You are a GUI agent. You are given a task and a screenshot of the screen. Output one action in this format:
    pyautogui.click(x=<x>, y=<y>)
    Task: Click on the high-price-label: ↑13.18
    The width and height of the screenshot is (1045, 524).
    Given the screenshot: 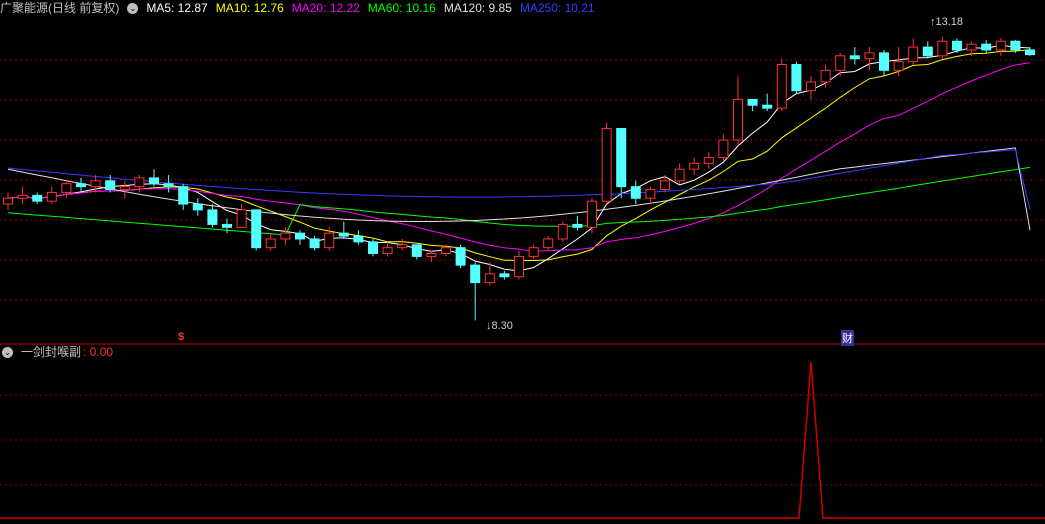 What is the action you would take?
    pyautogui.click(x=947, y=22)
    